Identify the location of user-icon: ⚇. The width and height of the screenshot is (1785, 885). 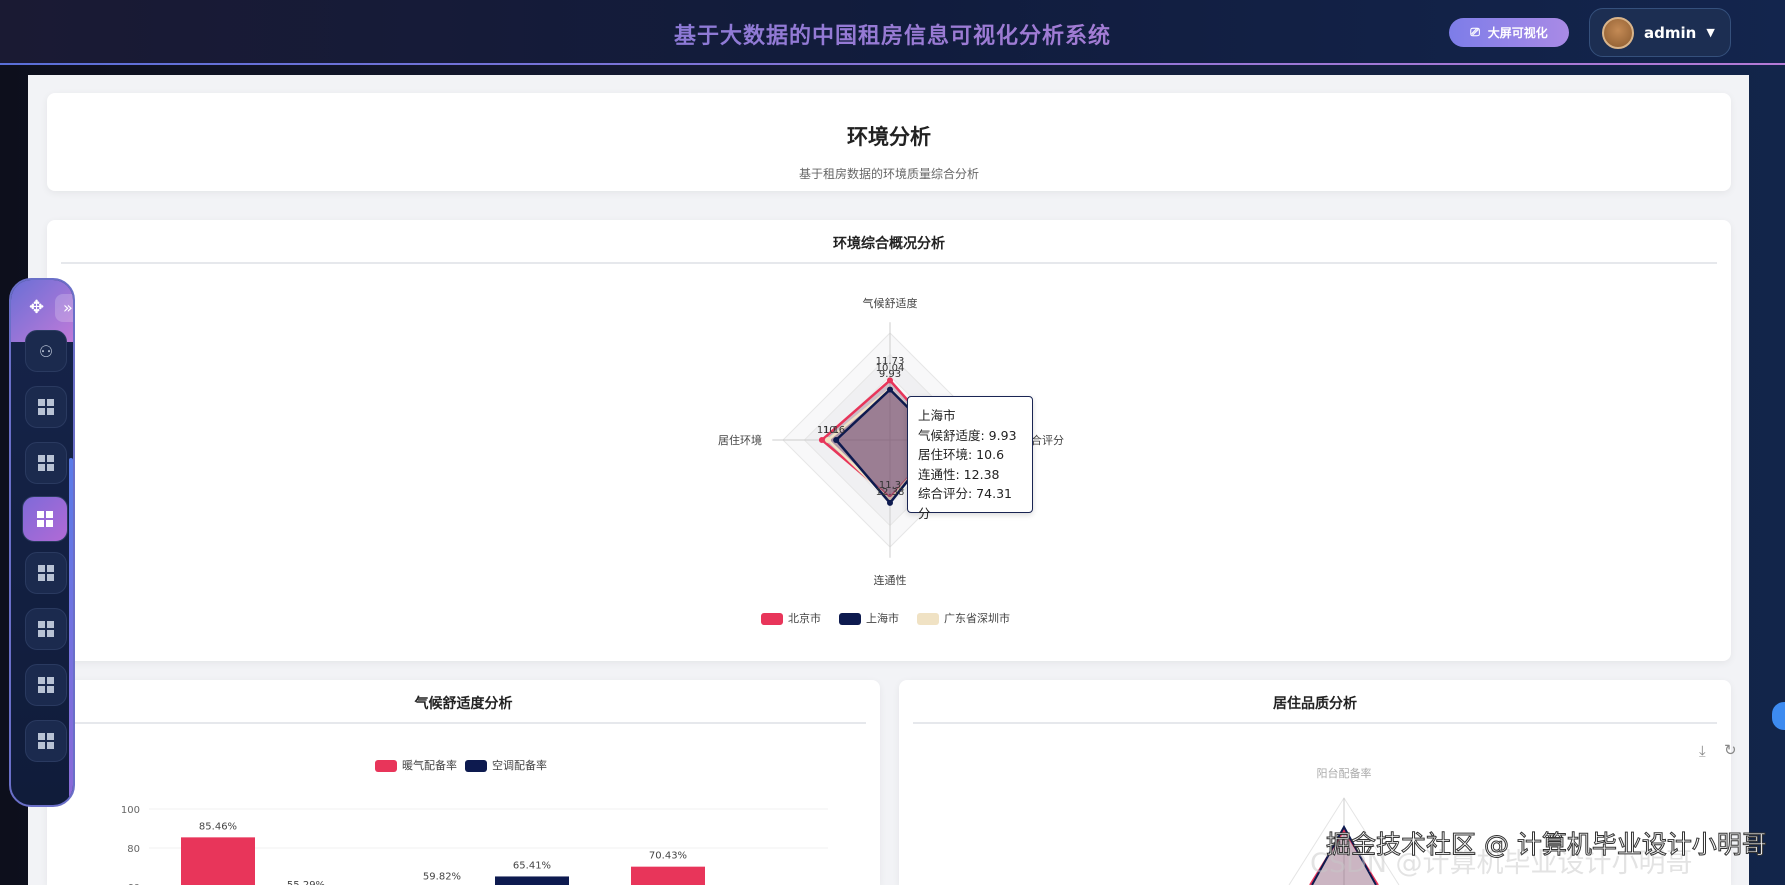
(46, 351).